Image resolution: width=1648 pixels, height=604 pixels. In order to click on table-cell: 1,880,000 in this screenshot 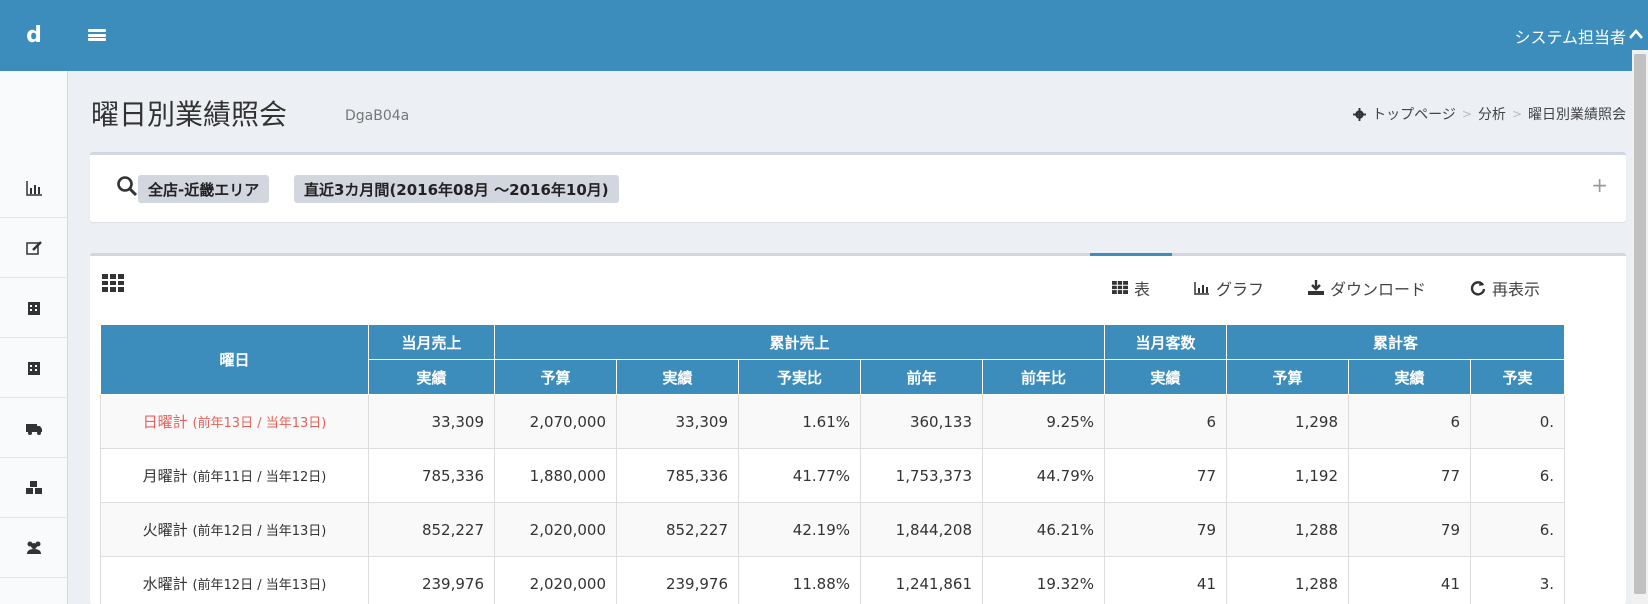, I will do `click(555, 475)`.